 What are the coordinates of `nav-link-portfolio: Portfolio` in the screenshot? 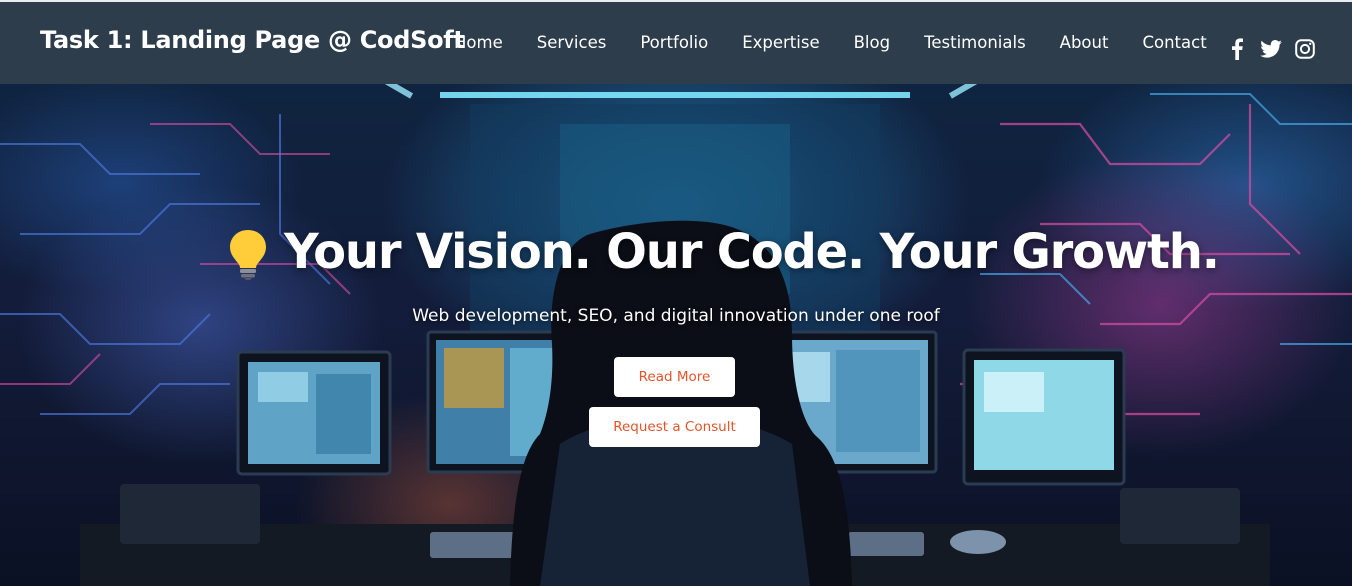 It's located at (674, 42).